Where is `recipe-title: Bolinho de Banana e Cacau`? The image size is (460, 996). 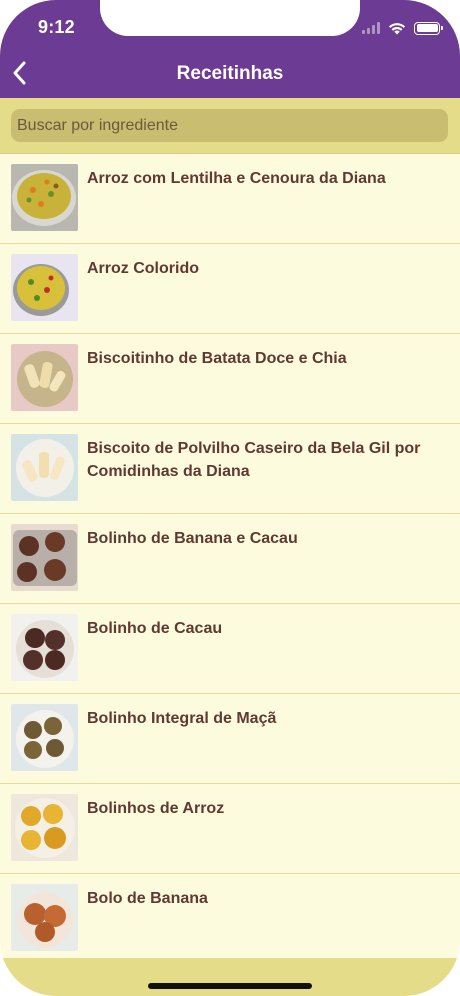 recipe-title: Bolinho de Banana e Cacau is located at coordinates (192, 538).